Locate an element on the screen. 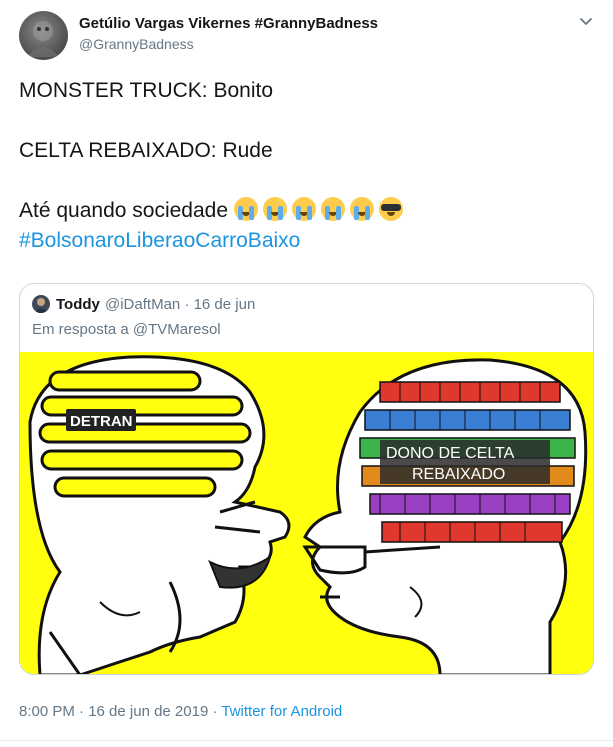 The image size is (613, 747). tweet-timestamp: 8:00 PM · 16 de jun de 2019 · is located at coordinates (120, 711).